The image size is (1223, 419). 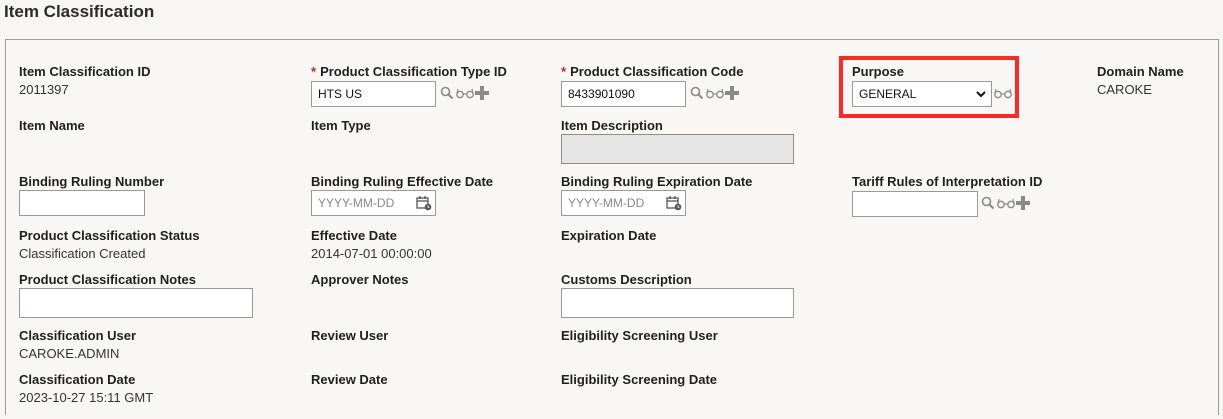 What do you see at coordinates (109, 235) in the screenshot?
I see `product-classification-status-label: Product Classification Status` at bounding box center [109, 235].